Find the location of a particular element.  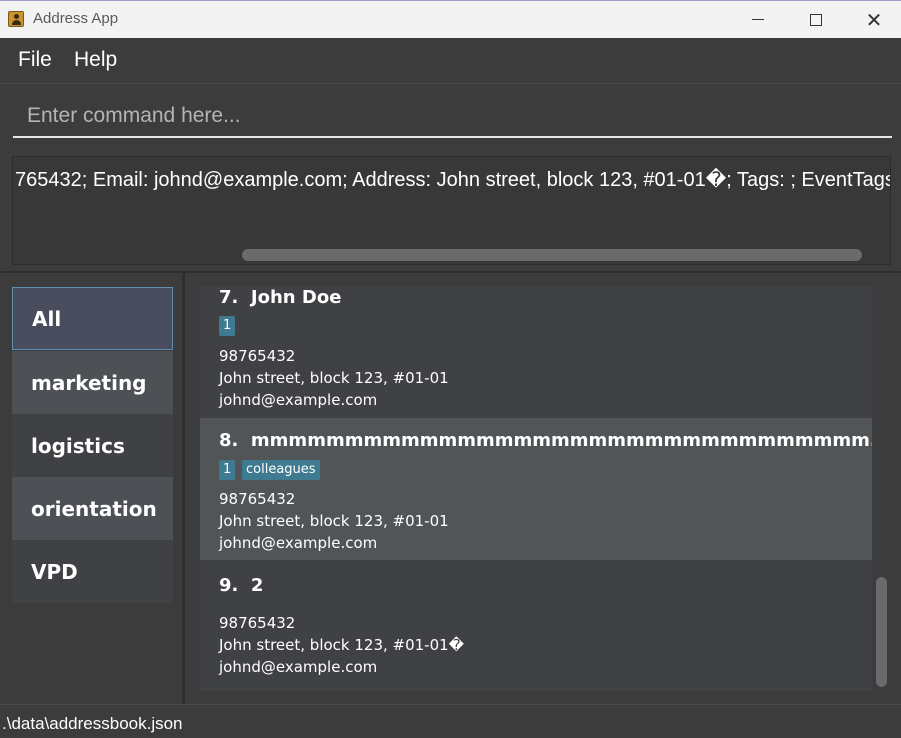

category-label: logistics is located at coordinates (78, 445).